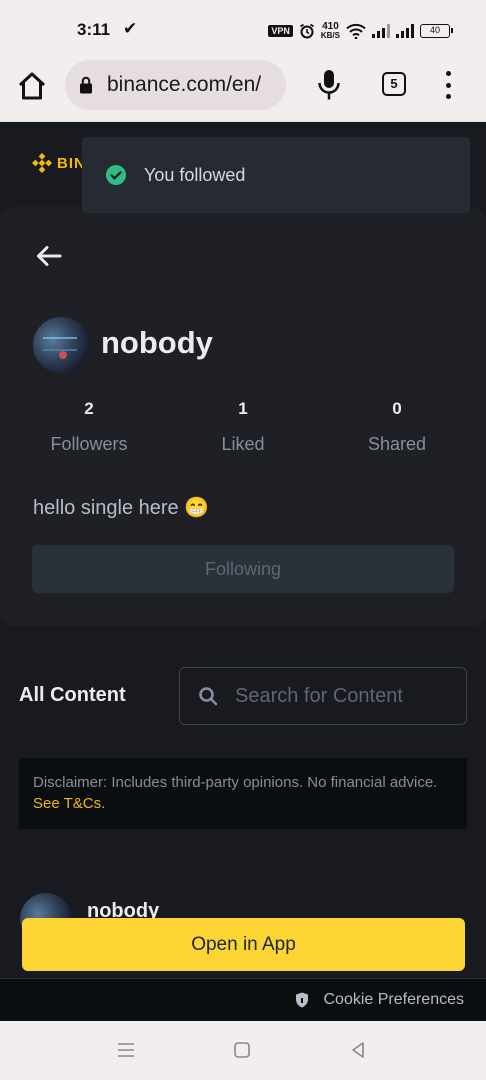 Image resolution: width=486 pixels, height=1080 pixels. I want to click on shared-label: Shared, so click(397, 444).